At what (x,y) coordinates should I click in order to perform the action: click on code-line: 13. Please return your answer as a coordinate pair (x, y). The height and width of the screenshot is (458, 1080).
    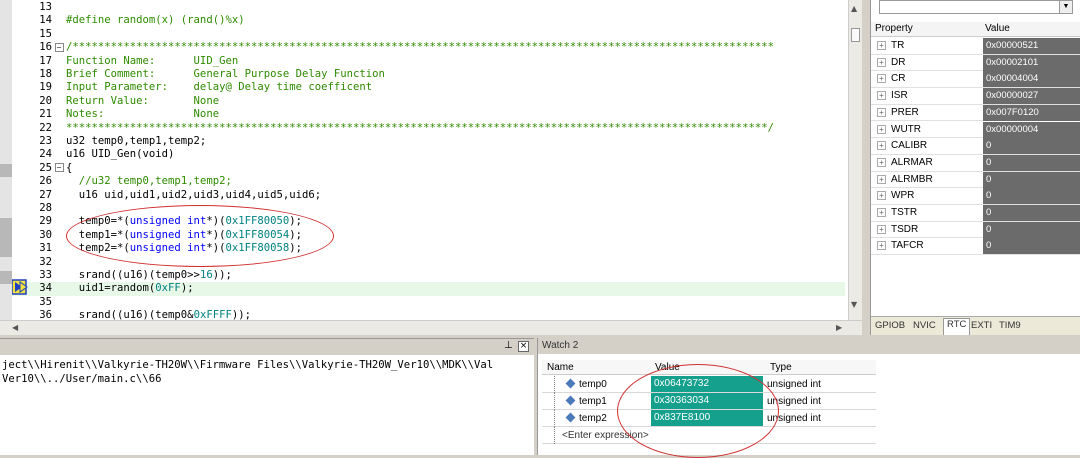
    Looking at the image, I should click on (39, 7).